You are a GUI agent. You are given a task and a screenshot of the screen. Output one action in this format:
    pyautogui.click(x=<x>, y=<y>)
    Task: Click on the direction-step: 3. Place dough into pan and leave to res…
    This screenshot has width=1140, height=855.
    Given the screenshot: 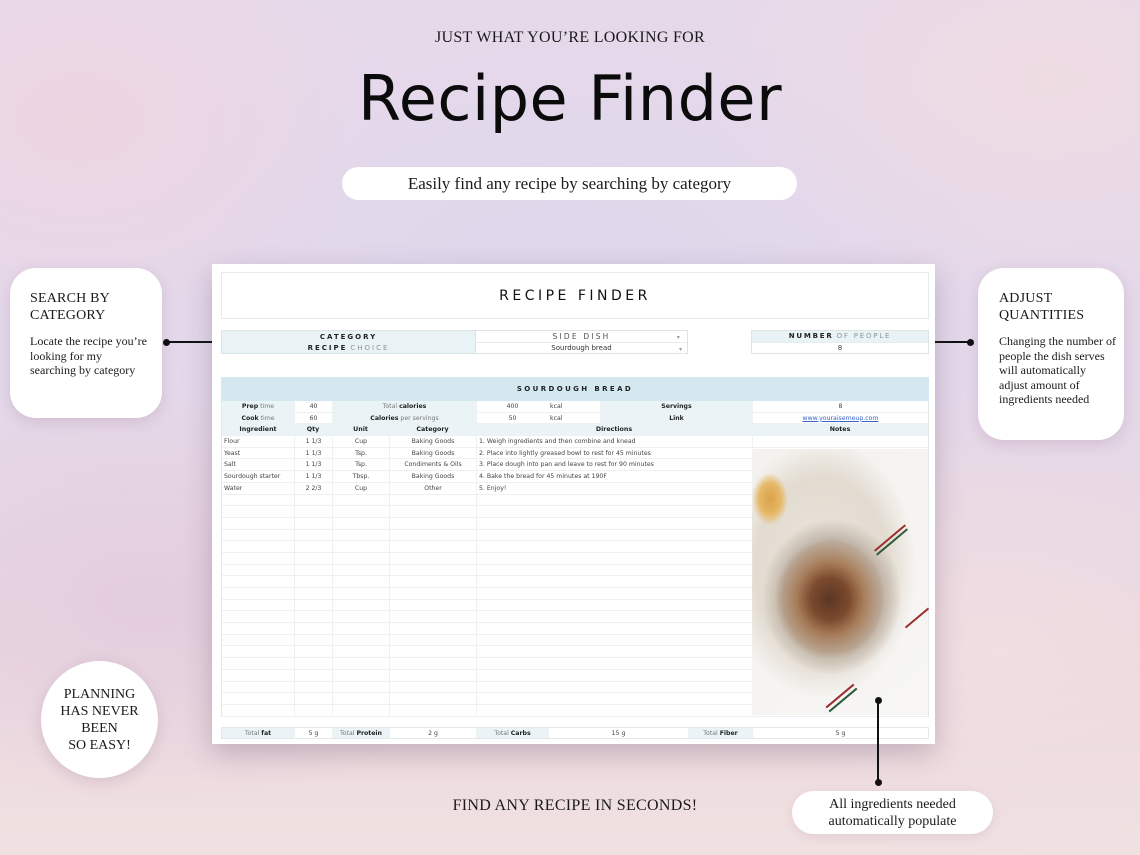 What is the action you would take?
    pyautogui.click(x=614, y=465)
    